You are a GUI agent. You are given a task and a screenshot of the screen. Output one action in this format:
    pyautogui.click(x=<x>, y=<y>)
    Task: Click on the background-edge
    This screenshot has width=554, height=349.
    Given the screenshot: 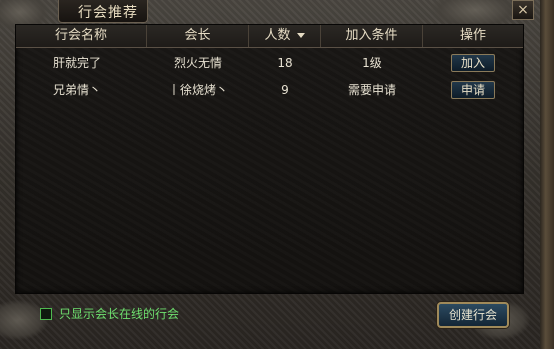 What is the action you would take?
    pyautogui.click(x=547, y=174)
    